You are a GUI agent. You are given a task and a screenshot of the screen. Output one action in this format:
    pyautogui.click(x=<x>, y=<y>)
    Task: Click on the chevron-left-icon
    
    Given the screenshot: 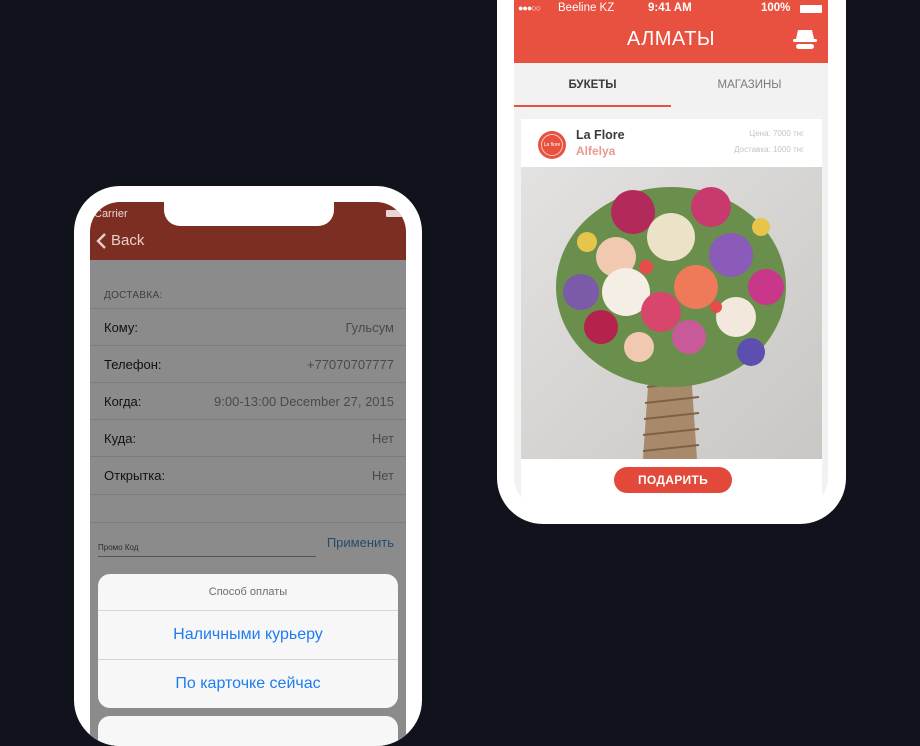 What is the action you would take?
    pyautogui.click(x=101, y=240)
    